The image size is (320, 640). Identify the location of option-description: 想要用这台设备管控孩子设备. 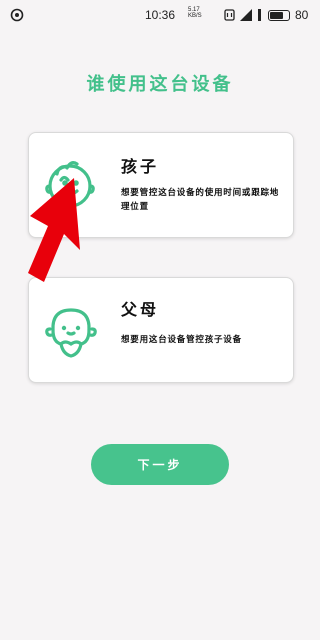
(181, 340).